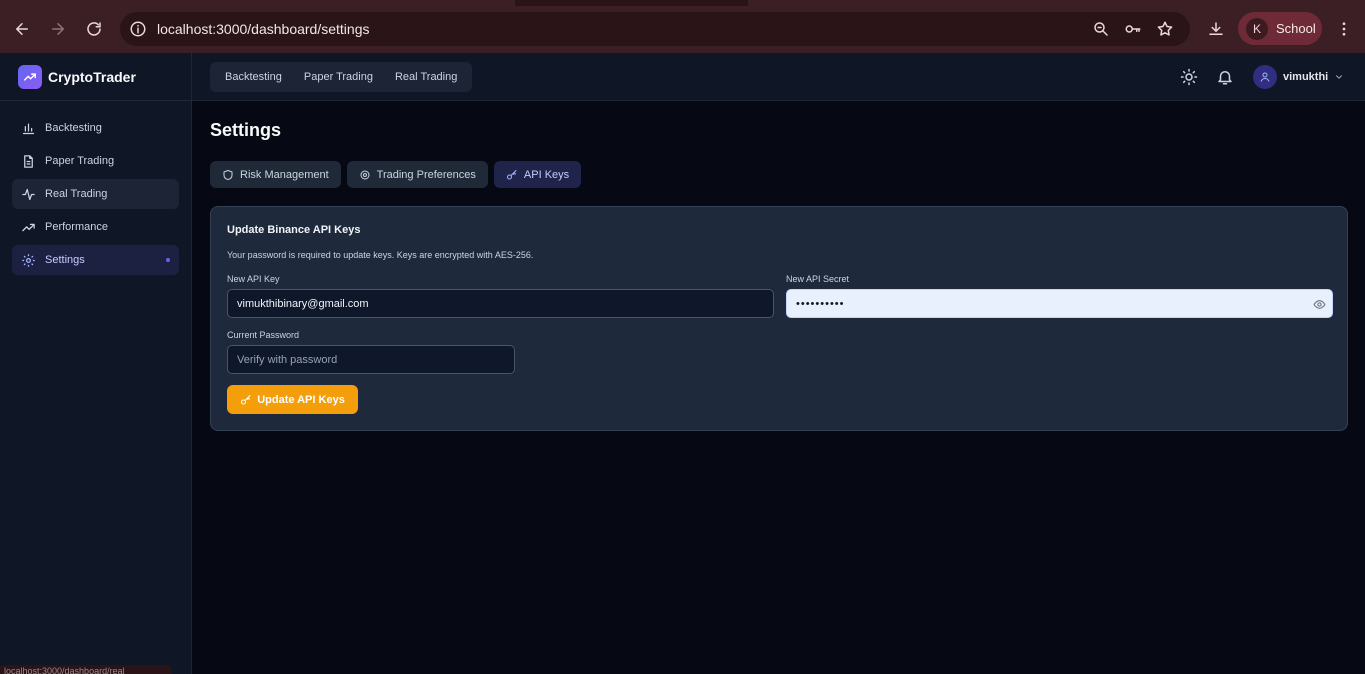 The width and height of the screenshot is (1365, 674). I want to click on document-icon, so click(28, 161).